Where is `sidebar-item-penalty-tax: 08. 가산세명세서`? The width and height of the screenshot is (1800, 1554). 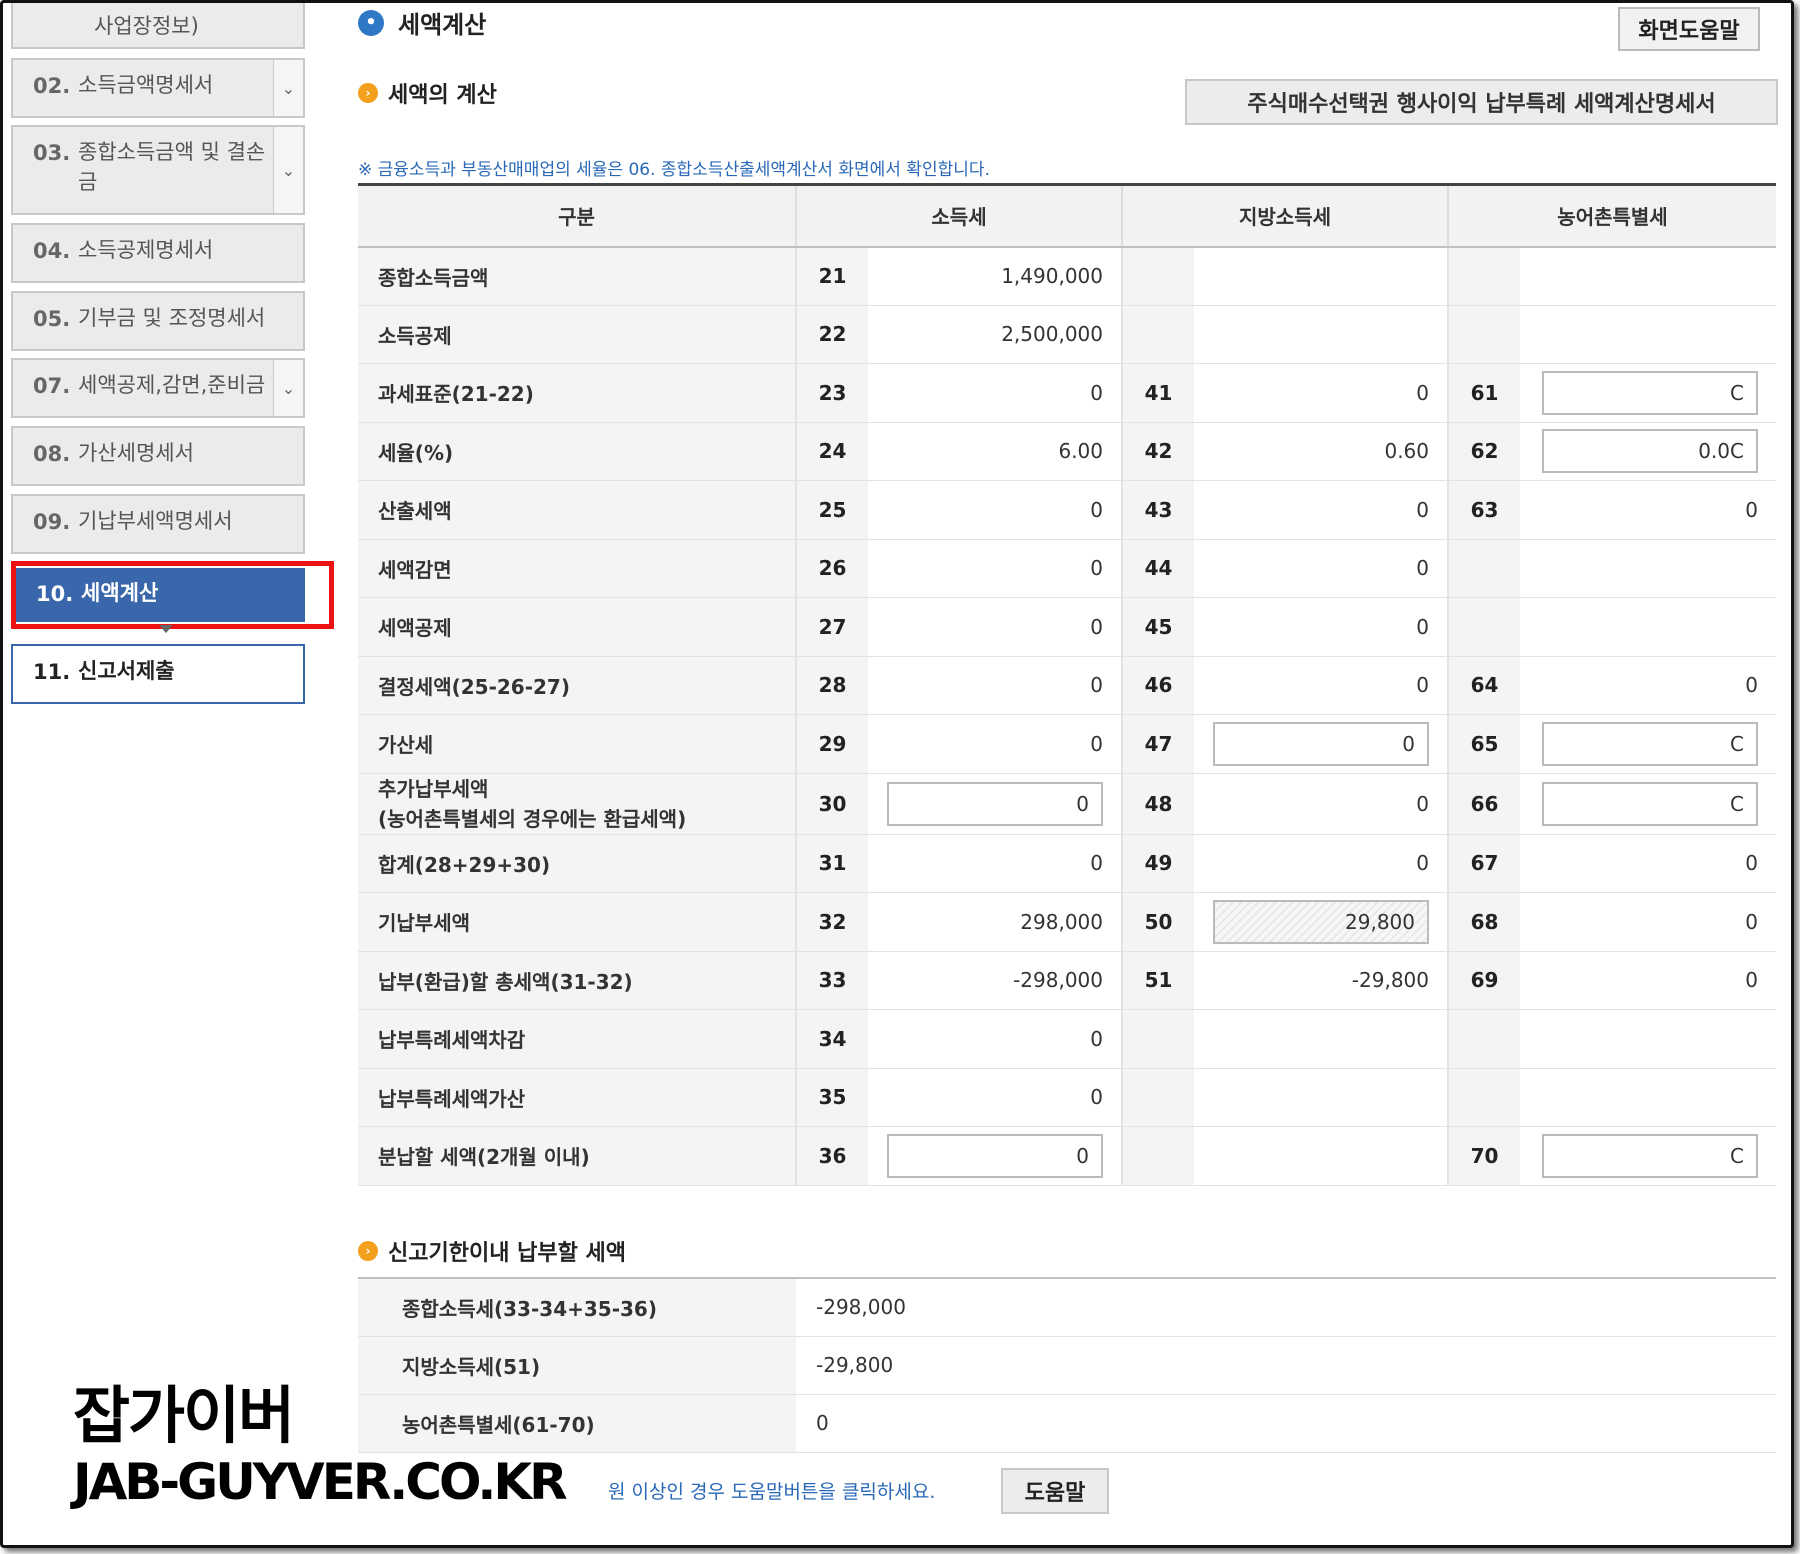
sidebar-item-penalty-tax: 08. 가산세명세서 is located at coordinates (158, 456).